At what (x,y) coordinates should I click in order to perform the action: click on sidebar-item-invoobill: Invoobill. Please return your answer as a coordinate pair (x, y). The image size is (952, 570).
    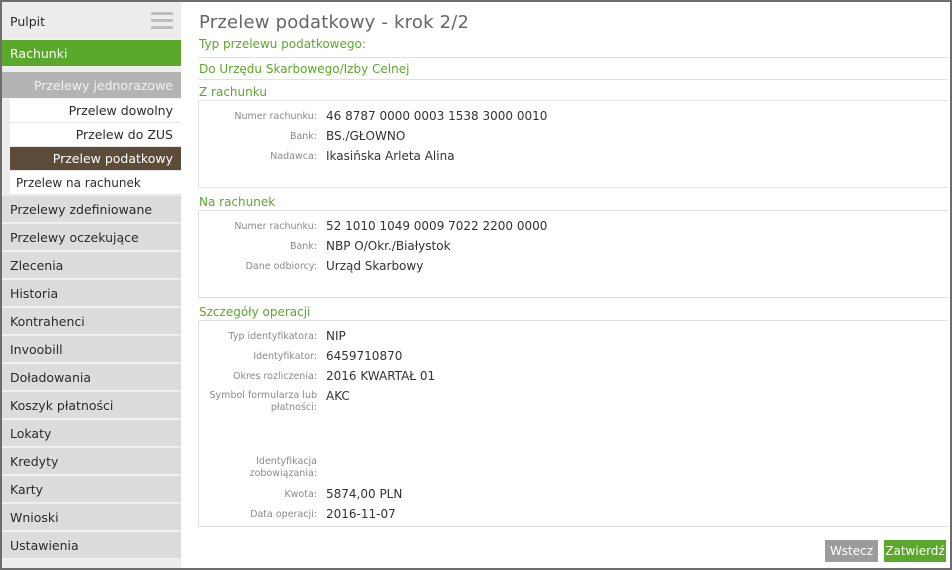
    Looking at the image, I should click on (91, 349).